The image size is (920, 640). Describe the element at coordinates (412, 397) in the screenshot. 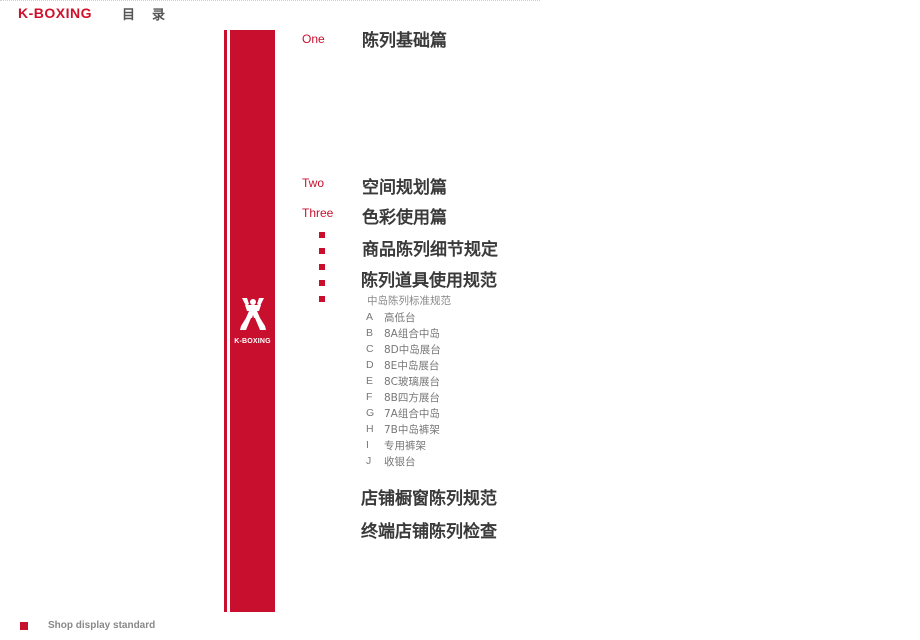

I see `item-label: 8B四方展台` at that location.